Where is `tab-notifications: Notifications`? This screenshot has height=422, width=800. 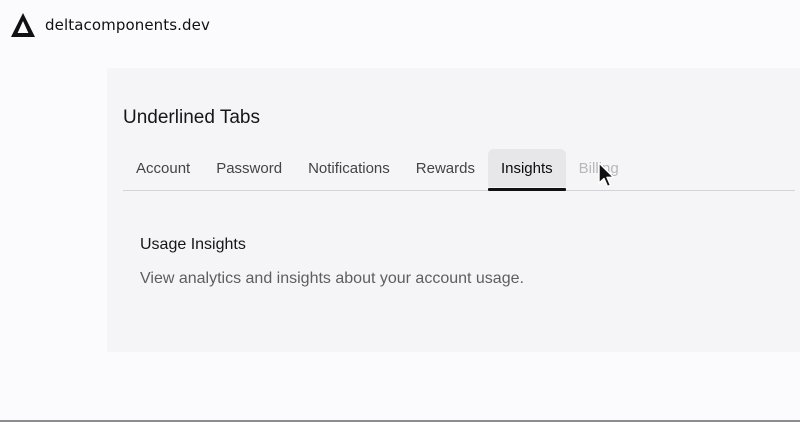
tab-notifications: Notifications is located at coordinates (349, 168).